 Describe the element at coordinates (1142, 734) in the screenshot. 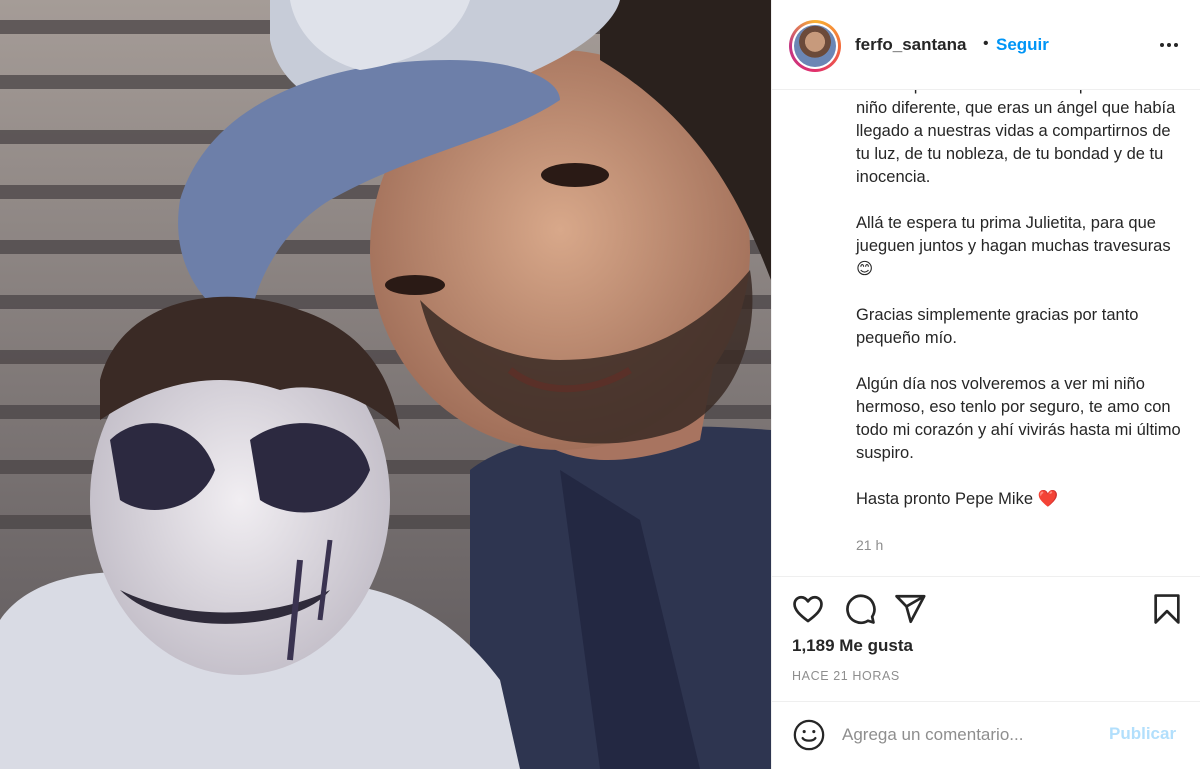

I see `publish-button: Publicar` at that location.